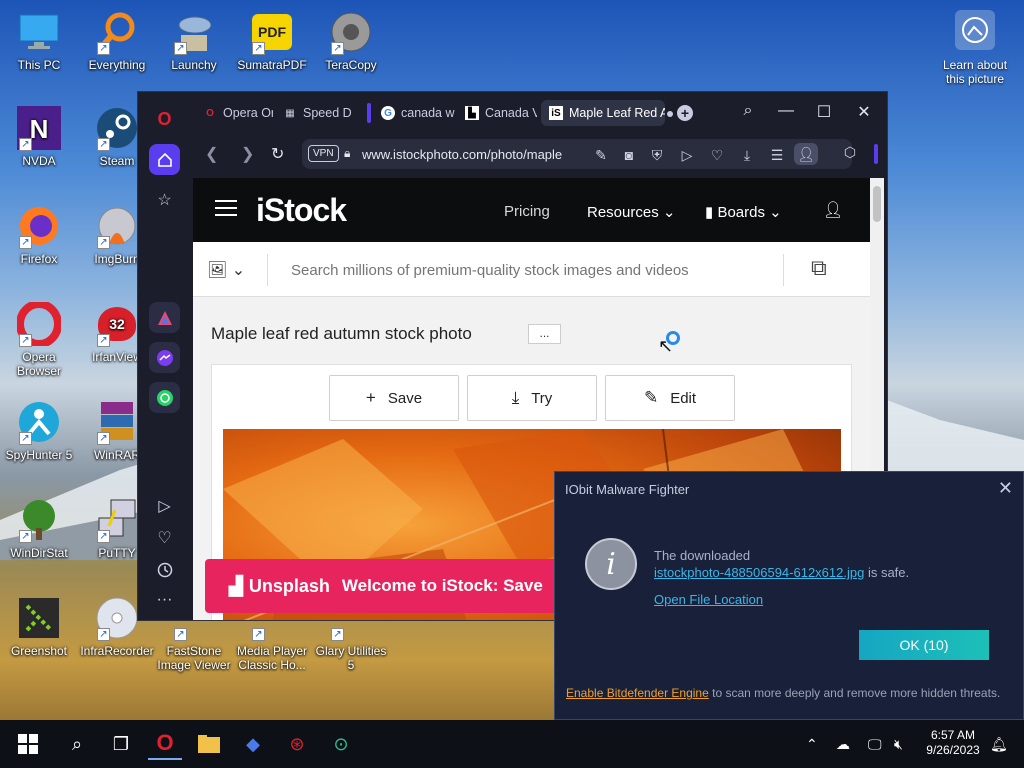 The image size is (1024, 768). Describe the element at coordinates (601, 155) in the screenshot. I see `edit-page-icon: ✎` at that location.